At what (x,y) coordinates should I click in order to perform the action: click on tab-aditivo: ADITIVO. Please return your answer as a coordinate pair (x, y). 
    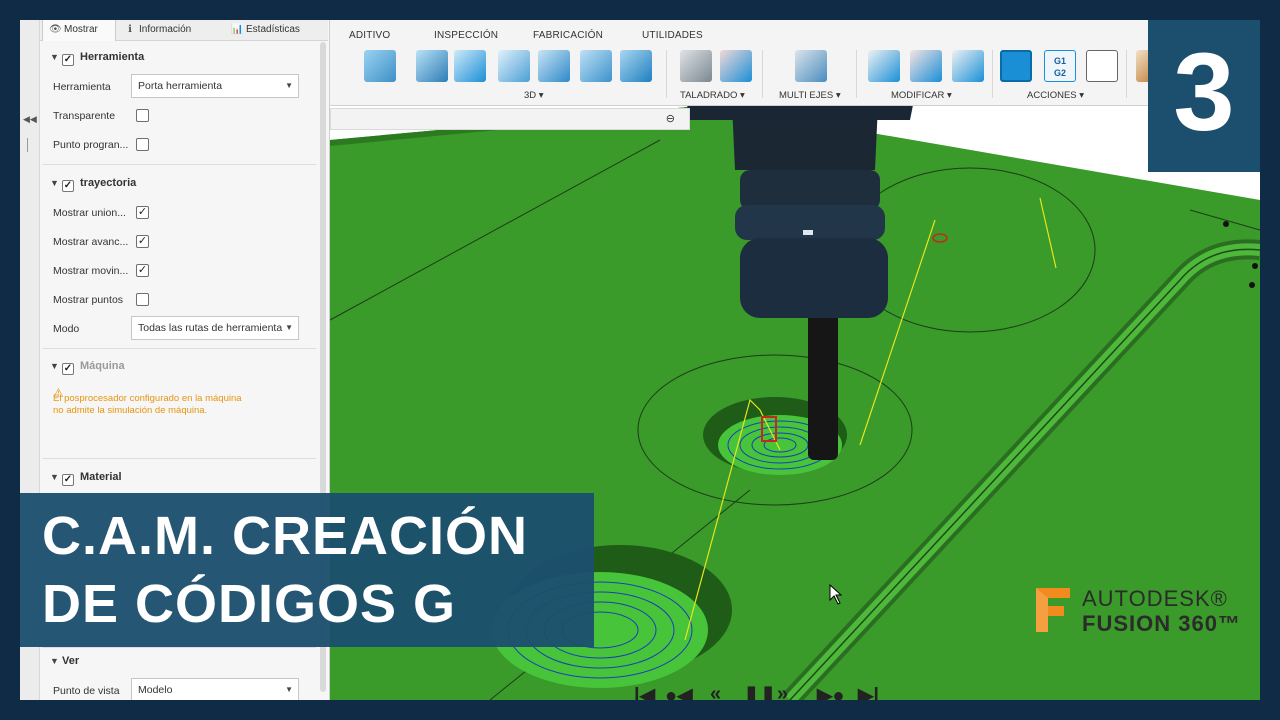
    Looking at the image, I should click on (369, 35).